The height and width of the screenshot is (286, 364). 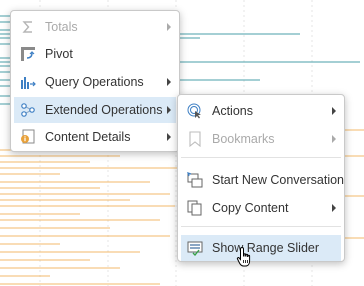 What do you see at coordinates (95, 27) in the screenshot?
I see `menu-item-totals: Totals` at bounding box center [95, 27].